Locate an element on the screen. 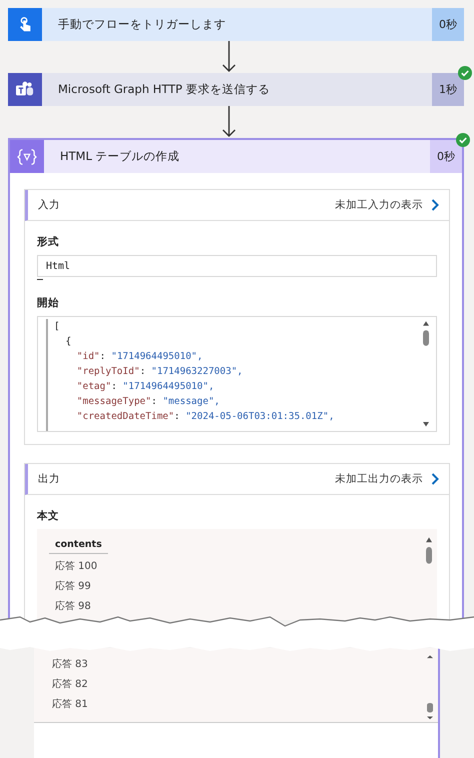 The height and width of the screenshot is (758, 474). team-chat-icon is located at coordinates (25, 89).